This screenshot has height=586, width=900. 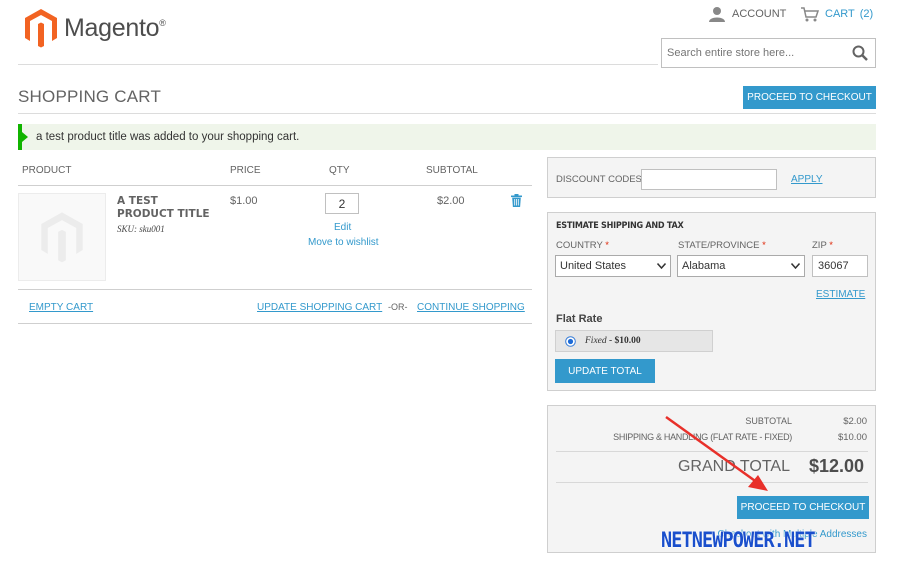 I want to click on header-qty: QTY, so click(x=339, y=170).